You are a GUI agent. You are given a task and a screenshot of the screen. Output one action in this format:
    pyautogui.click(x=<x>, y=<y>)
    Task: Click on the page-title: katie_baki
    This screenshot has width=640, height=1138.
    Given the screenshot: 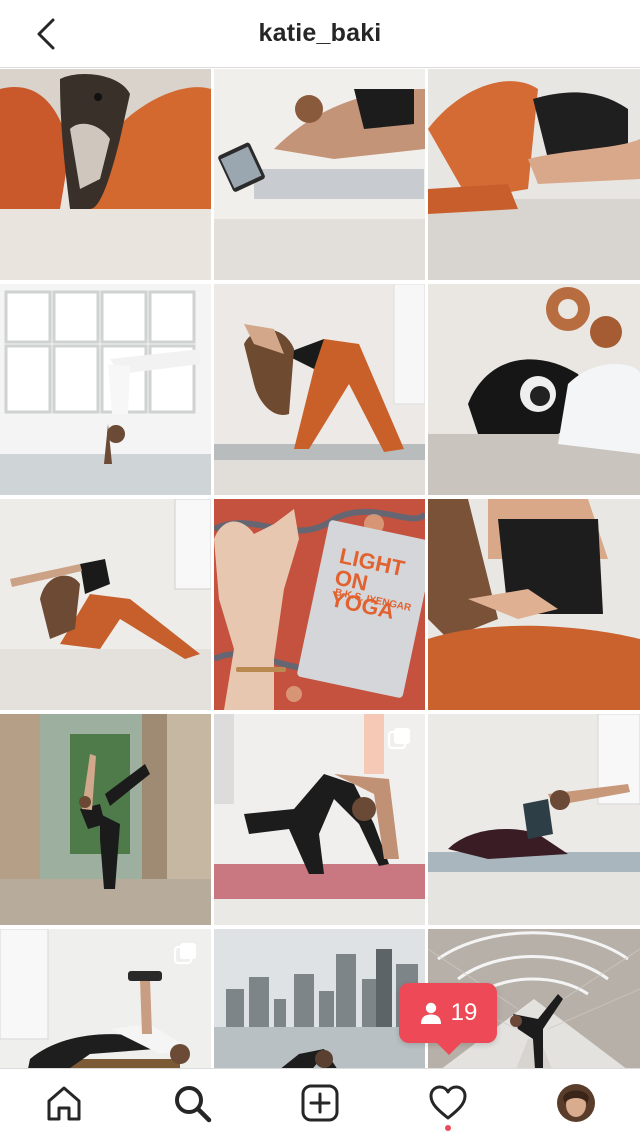 What is the action you would take?
    pyautogui.click(x=320, y=33)
    